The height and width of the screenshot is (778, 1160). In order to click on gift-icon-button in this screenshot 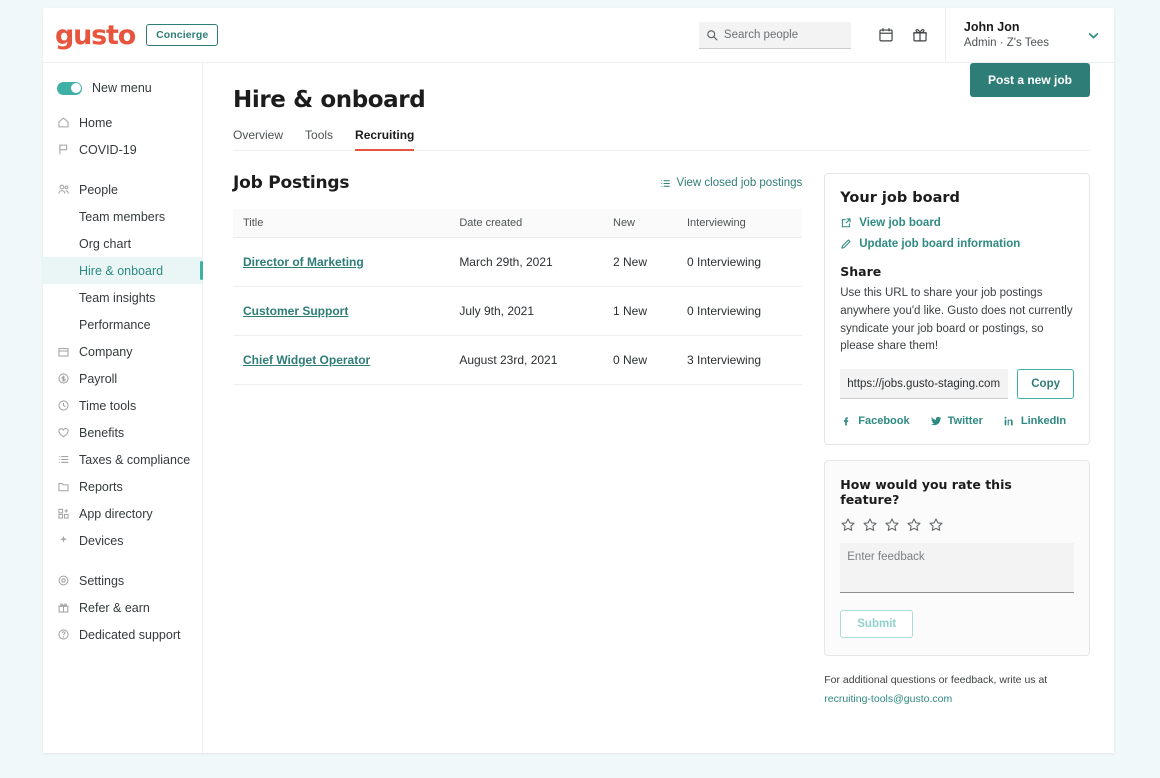, I will do `click(920, 35)`.